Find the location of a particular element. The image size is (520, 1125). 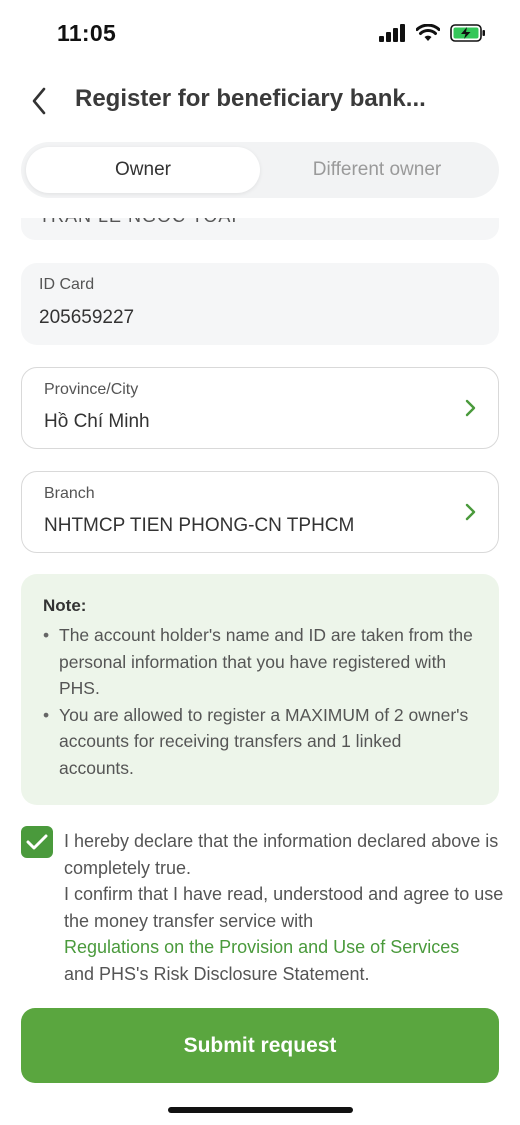

branch-select: Branch NHTMCP TIEN PHONG-CN TPHCM is located at coordinates (260, 512).